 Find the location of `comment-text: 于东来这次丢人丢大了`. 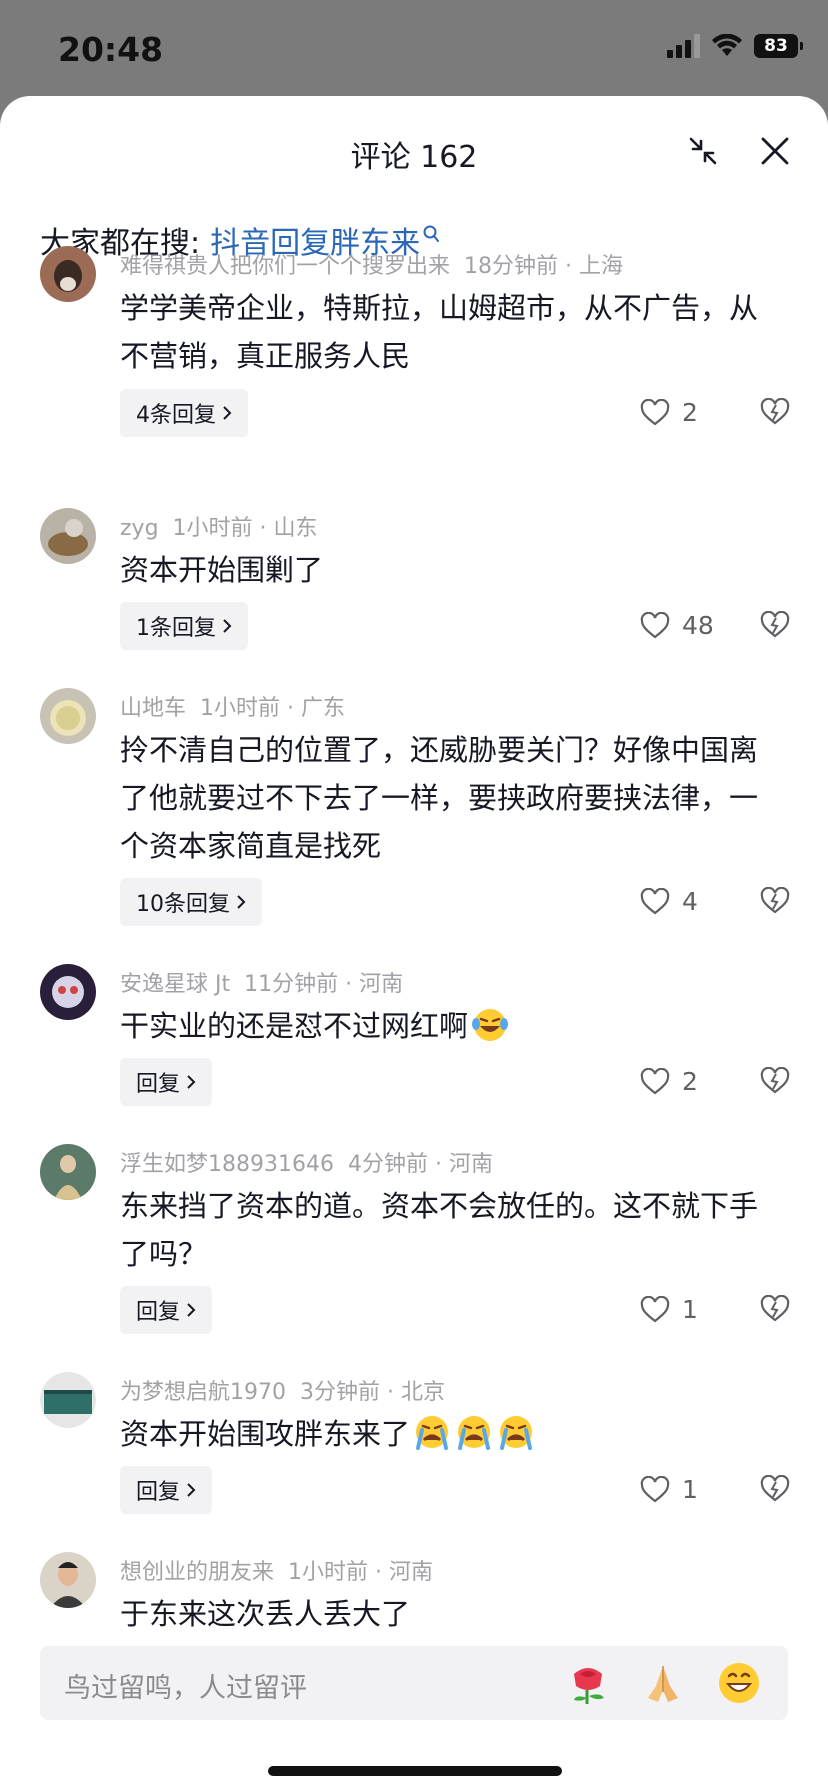

comment-text: 于东来这次丢人丢大了 is located at coordinates (265, 1614).